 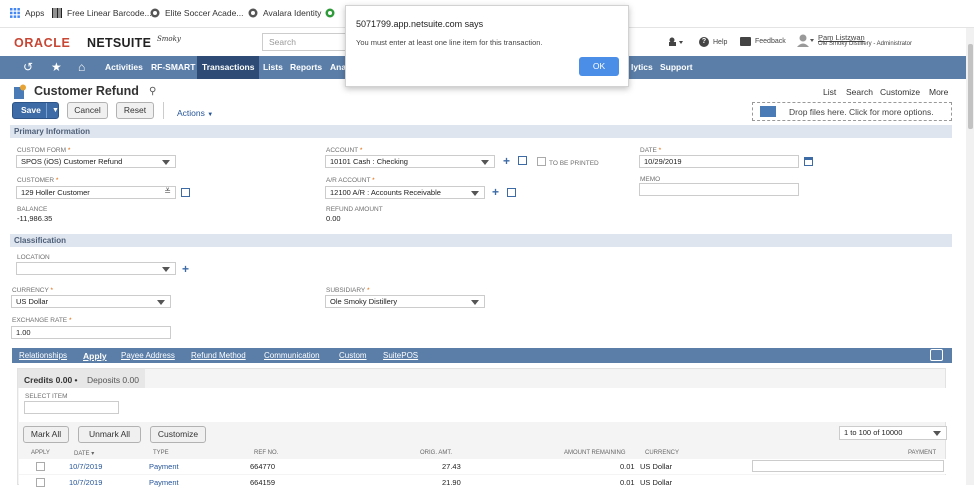 What do you see at coordinates (96, 161) in the screenshot?
I see `custom-form-select: SPOS (iOS) Customer Refund` at bounding box center [96, 161].